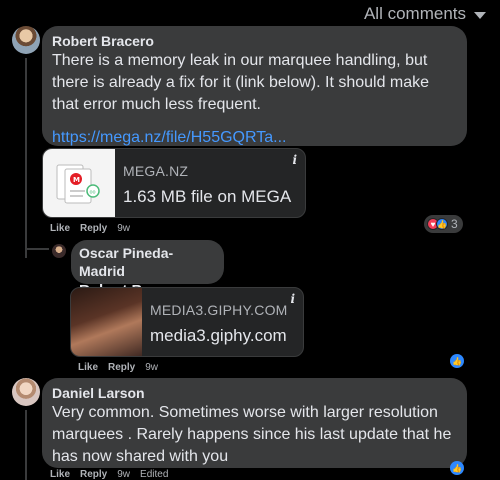 Image resolution: width=500 pixels, height=480 pixels. Describe the element at coordinates (254, 393) in the screenshot. I see `comment-author: Daniel Larson` at that location.